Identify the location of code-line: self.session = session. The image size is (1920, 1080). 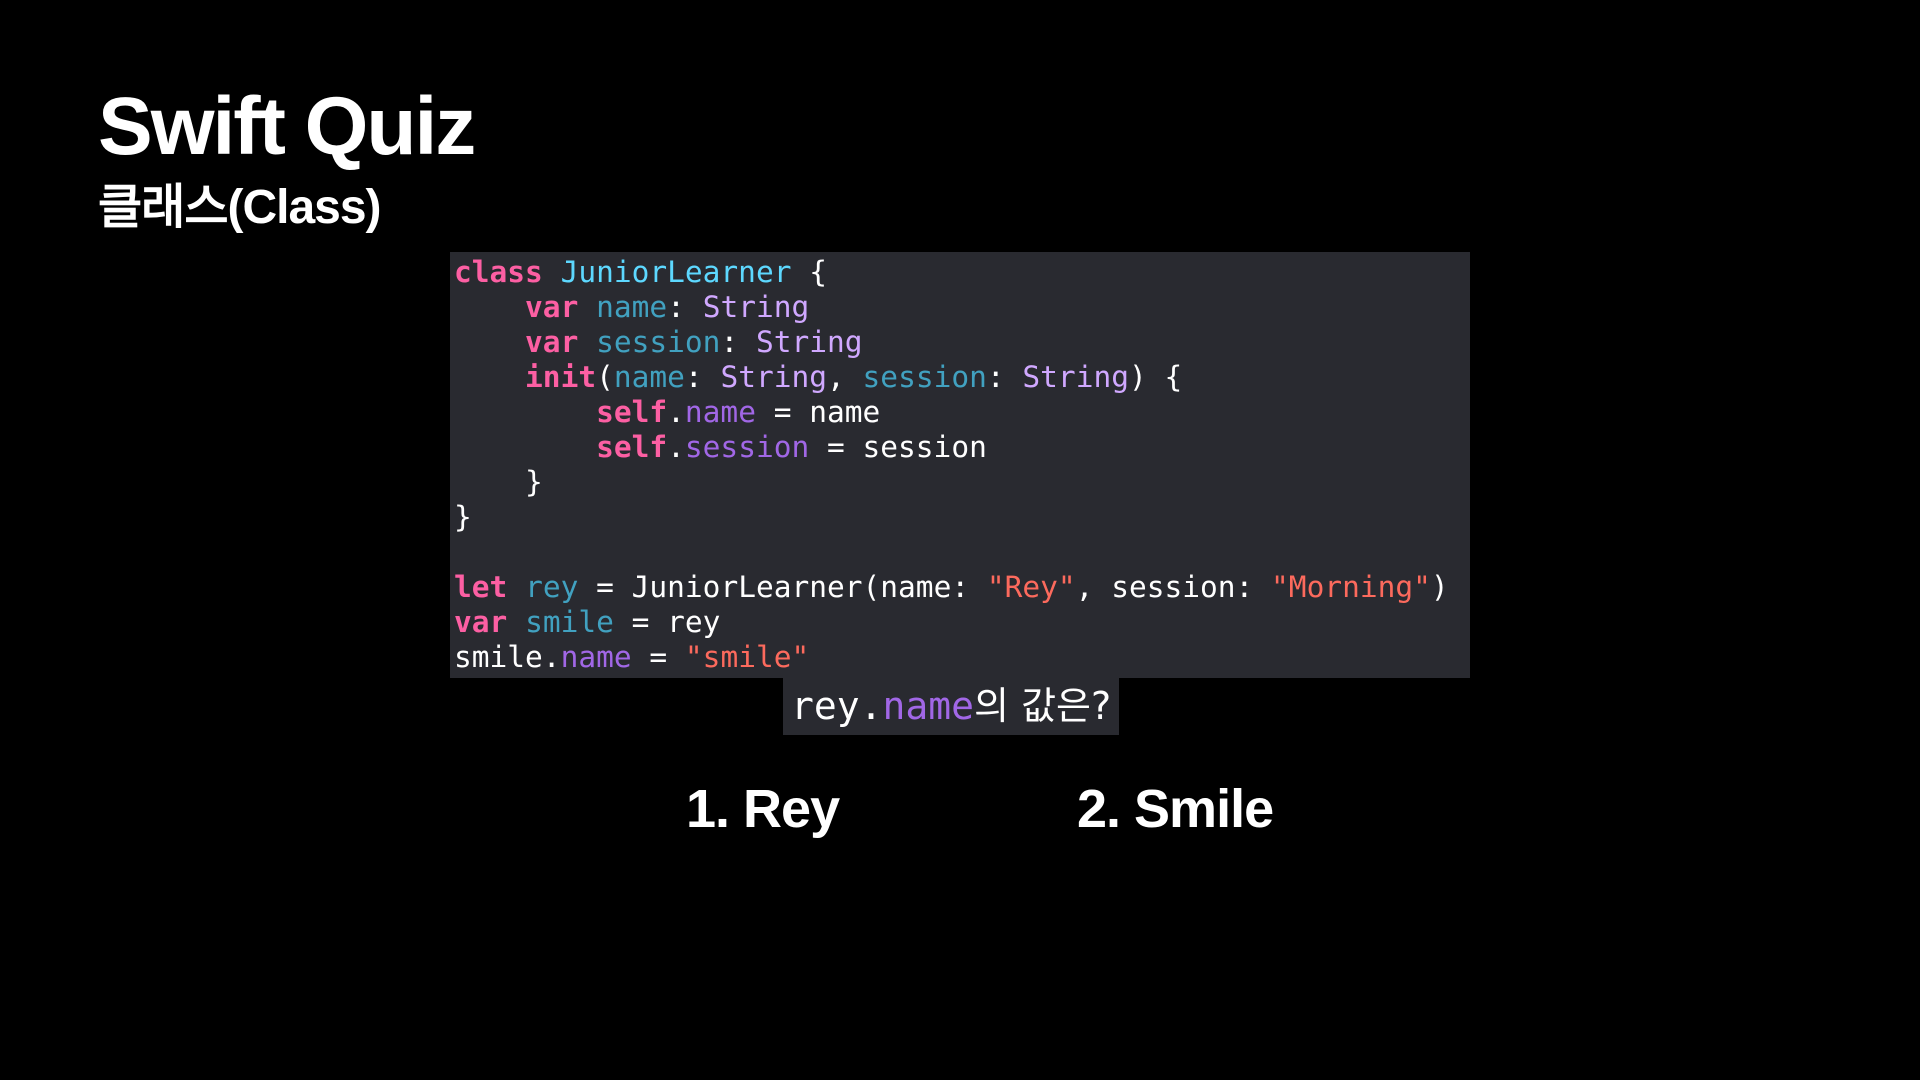
(962, 447).